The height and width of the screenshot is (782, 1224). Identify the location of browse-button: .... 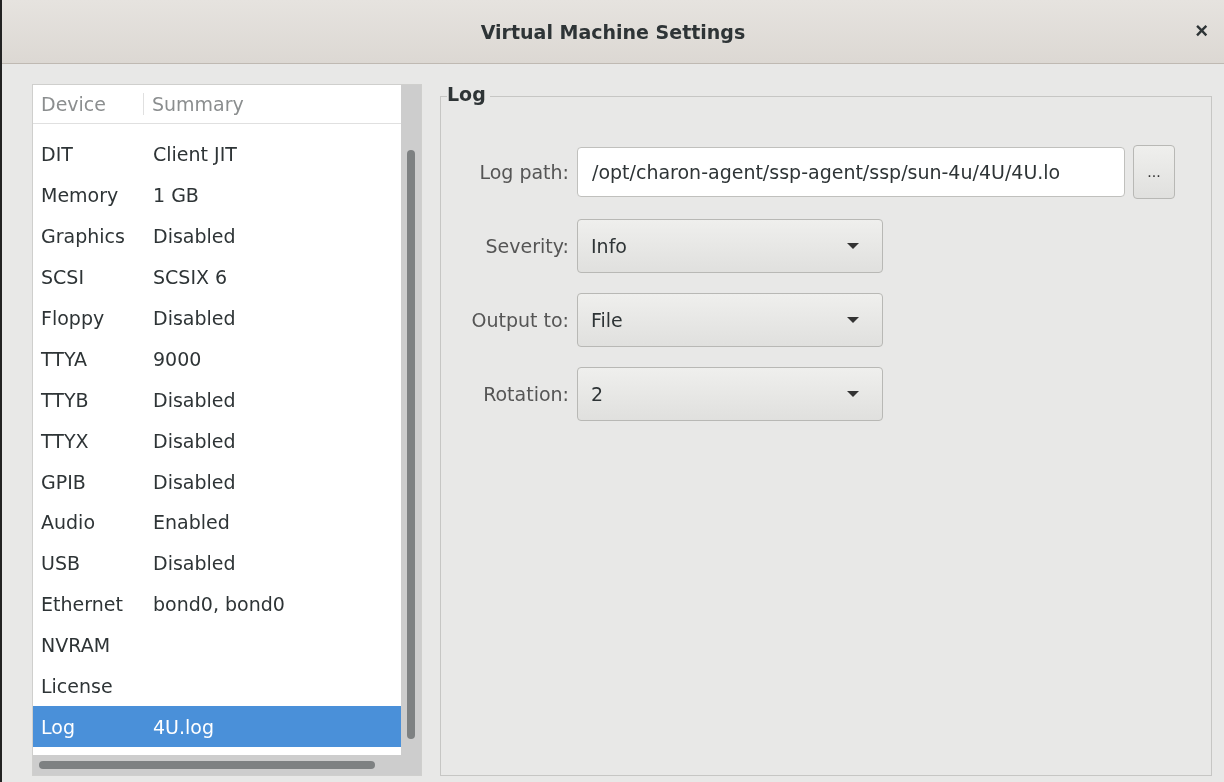
(1154, 172).